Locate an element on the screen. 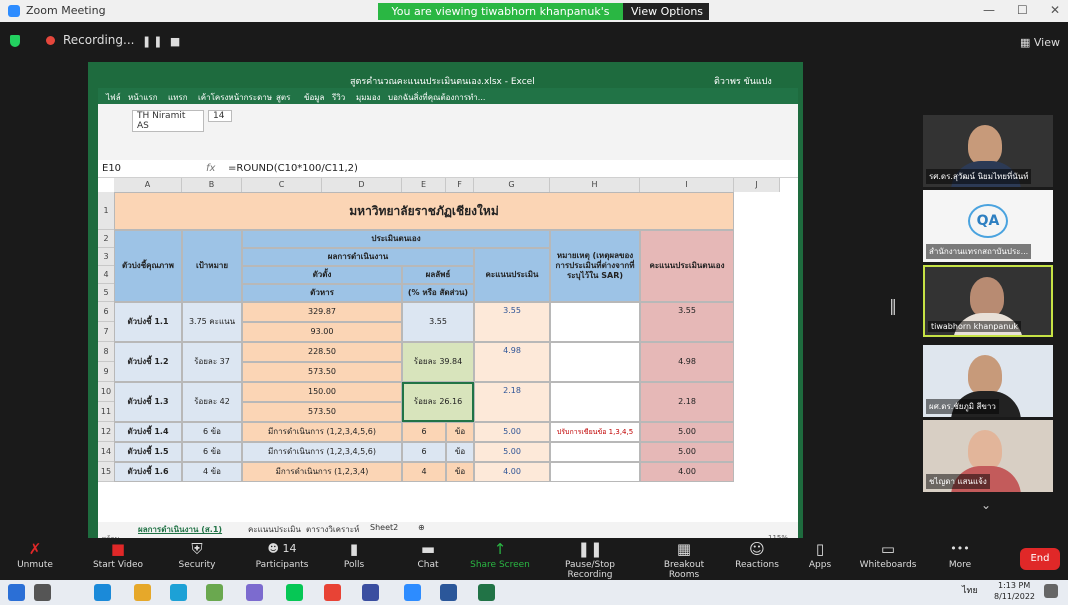  indicator-cell: ตัวบ่งชี้ 1.4 is located at coordinates (148, 432).